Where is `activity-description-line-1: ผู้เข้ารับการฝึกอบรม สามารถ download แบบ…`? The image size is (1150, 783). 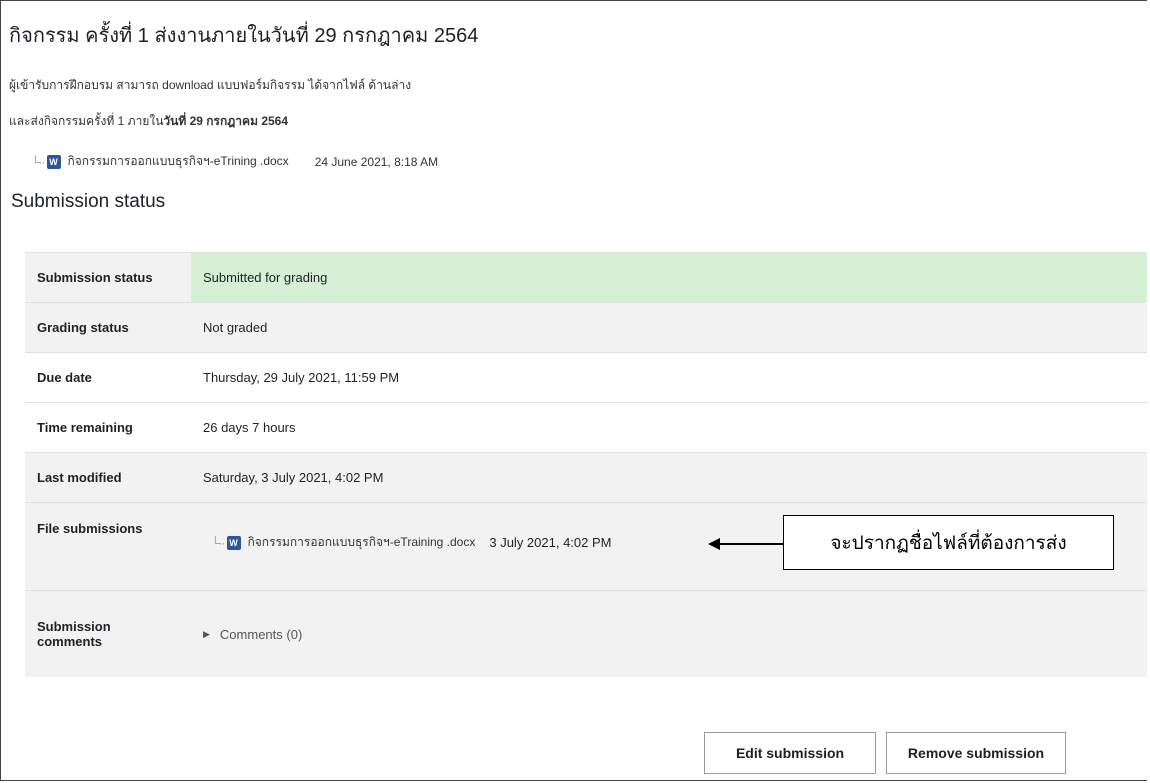
activity-description-line-1: ผู้เข้ารับการฝึกอบรม สามารถ download แบบ… is located at coordinates (210, 85).